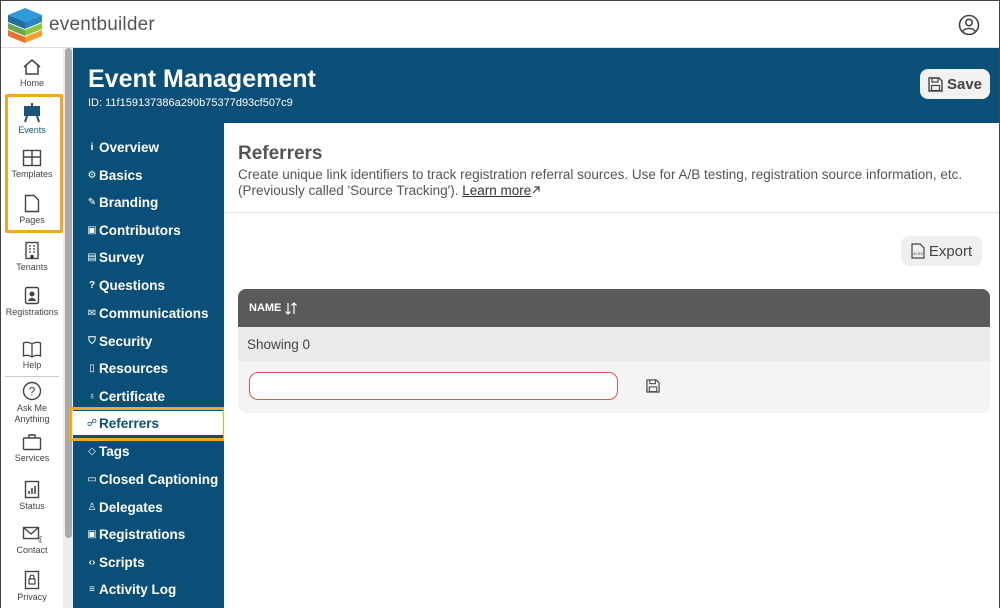 Image resolution: width=1000 pixels, height=608 pixels. I want to click on external-link-icon, so click(536, 190).